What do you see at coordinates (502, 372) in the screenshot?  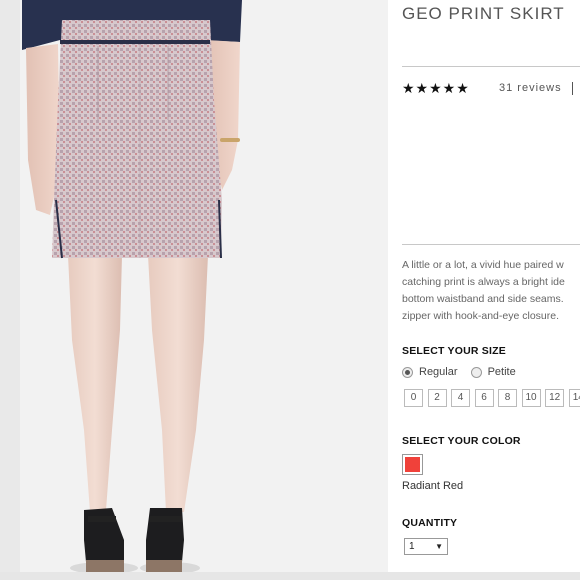 I see `fit-option-label: Petite` at bounding box center [502, 372].